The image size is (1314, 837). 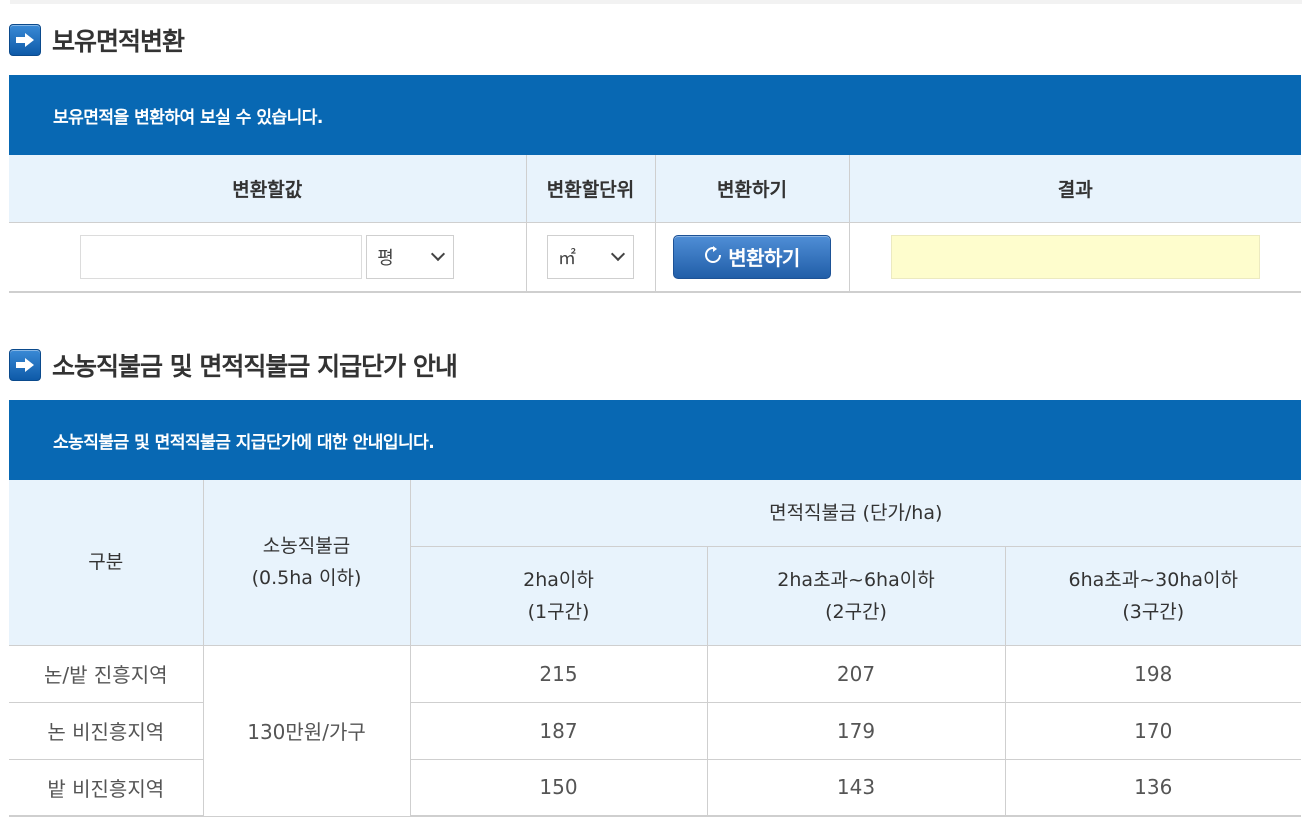 I want to click on section-banner: 소농직불금 및 면적직불금 지급단가에 대한 안내입니다., so click(x=655, y=440).